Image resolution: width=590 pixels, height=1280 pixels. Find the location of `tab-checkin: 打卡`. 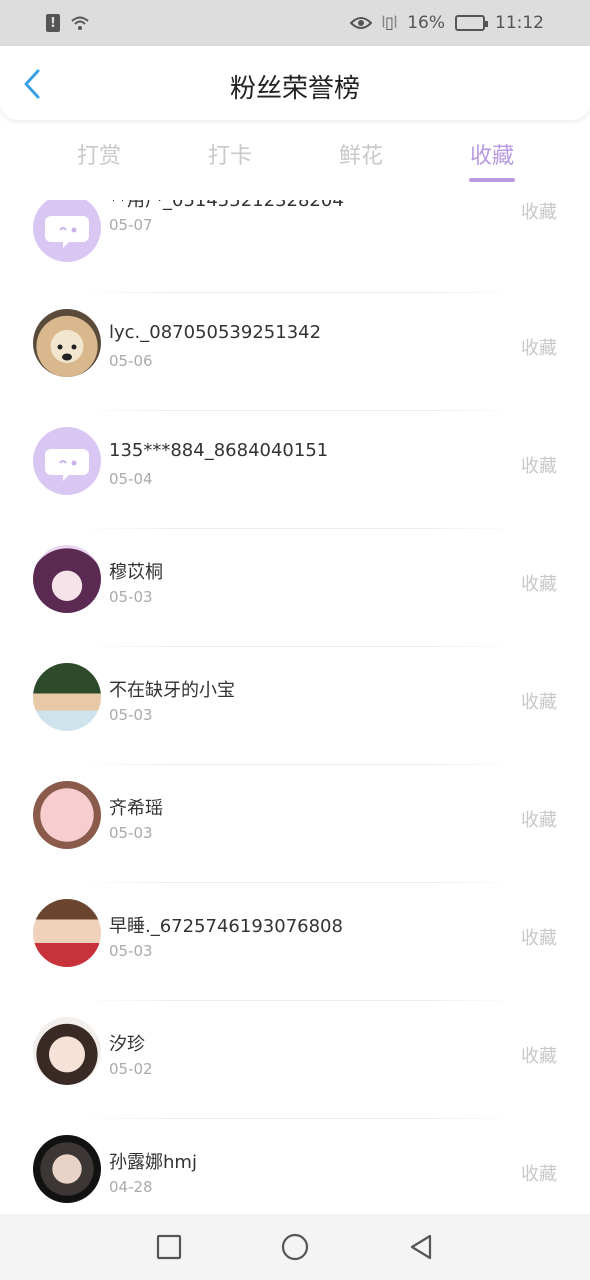

tab-checkin: 打卡 is located at coordinates (230, 154).